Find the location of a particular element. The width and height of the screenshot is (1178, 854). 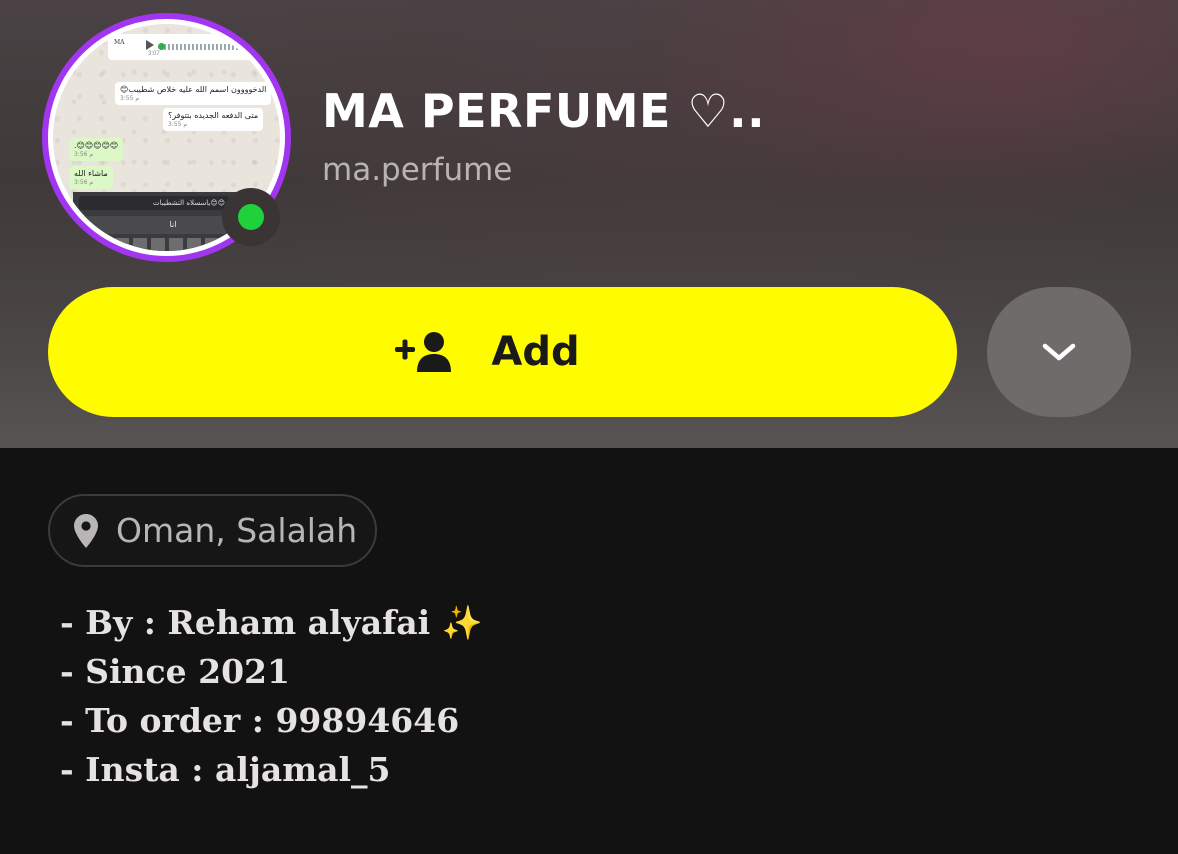

more-options-button is located at coordinates (1059, 352).